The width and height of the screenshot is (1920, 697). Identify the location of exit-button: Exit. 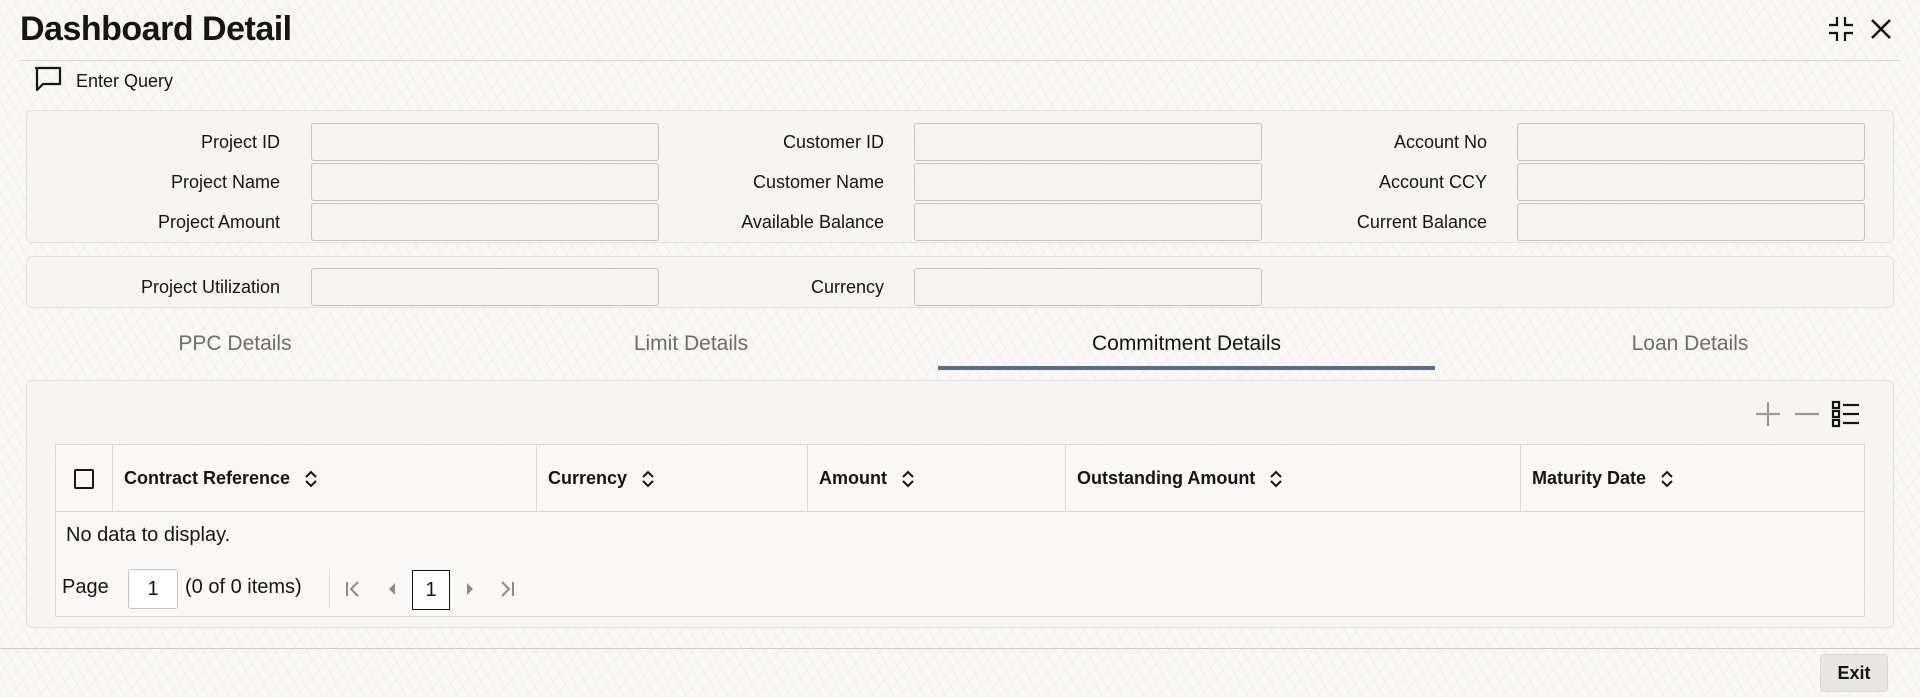
(1854, 673).